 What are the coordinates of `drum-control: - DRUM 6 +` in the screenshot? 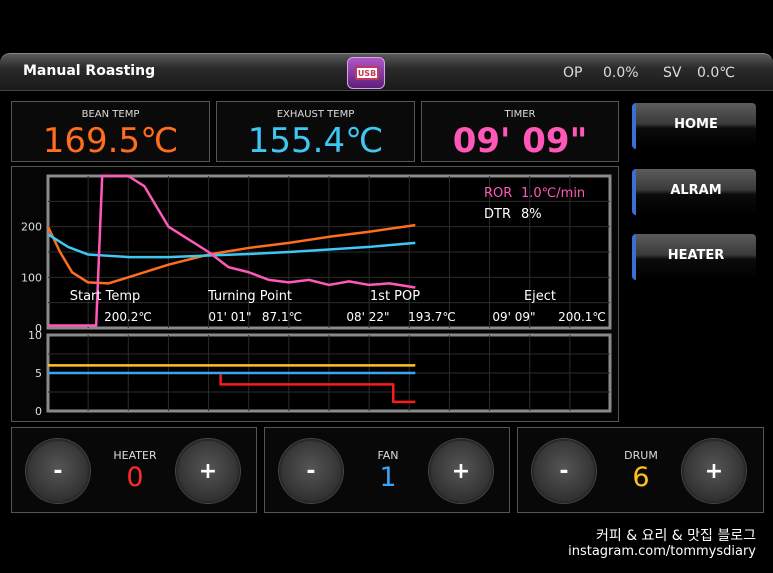 It's located at (640, 470).